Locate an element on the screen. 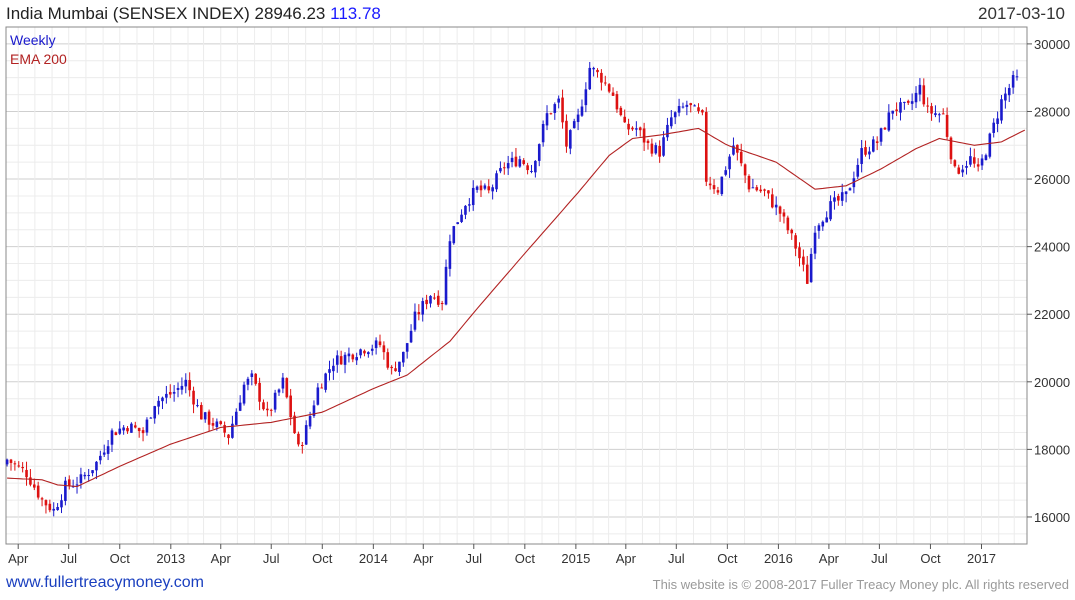  site-link: www.fullertreacymoney.com is located at coordinates (105, 583).